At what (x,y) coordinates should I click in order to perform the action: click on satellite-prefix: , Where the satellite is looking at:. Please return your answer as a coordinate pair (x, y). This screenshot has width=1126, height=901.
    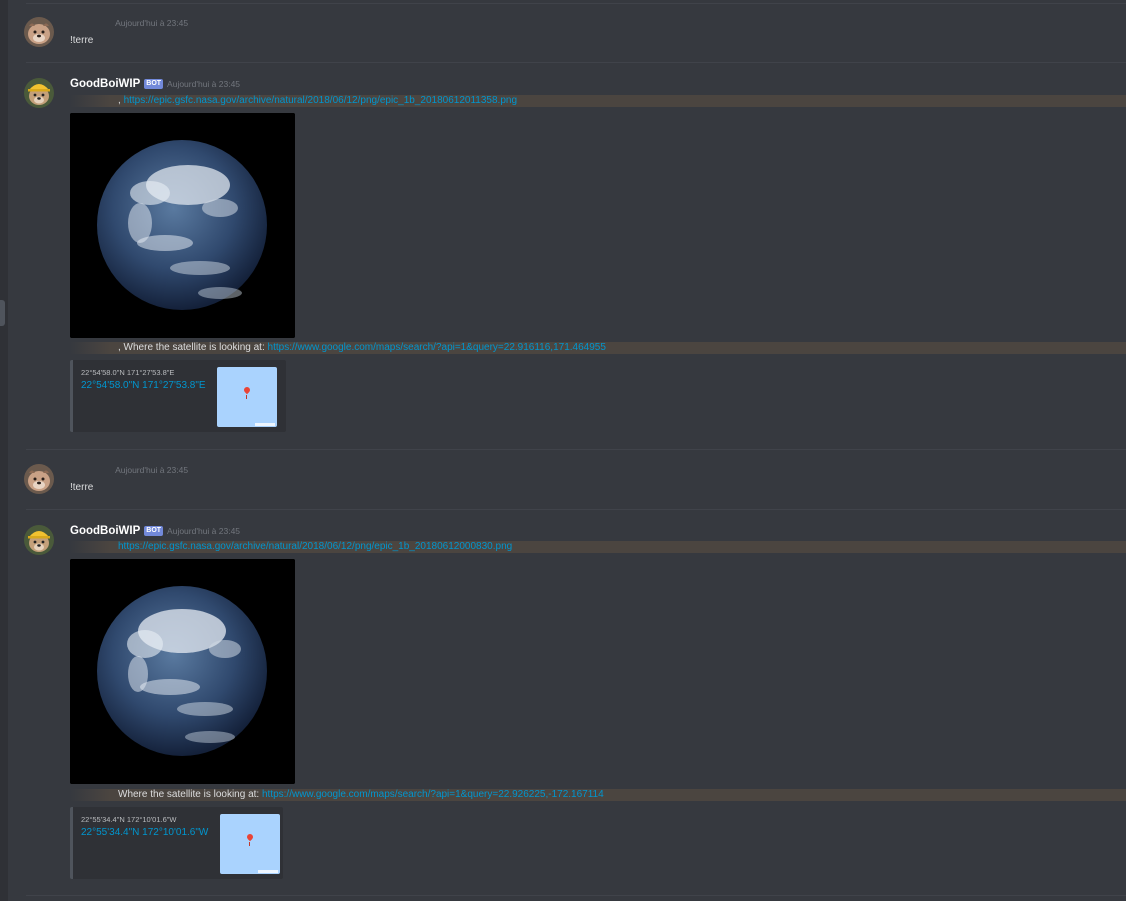
    Looking at the image, I should click on (193, 347).